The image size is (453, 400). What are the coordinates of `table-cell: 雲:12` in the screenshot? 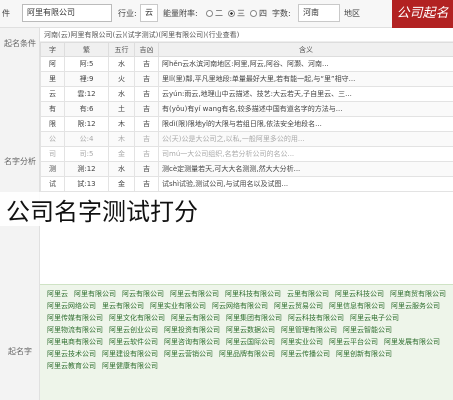 It's located at (86, 94).